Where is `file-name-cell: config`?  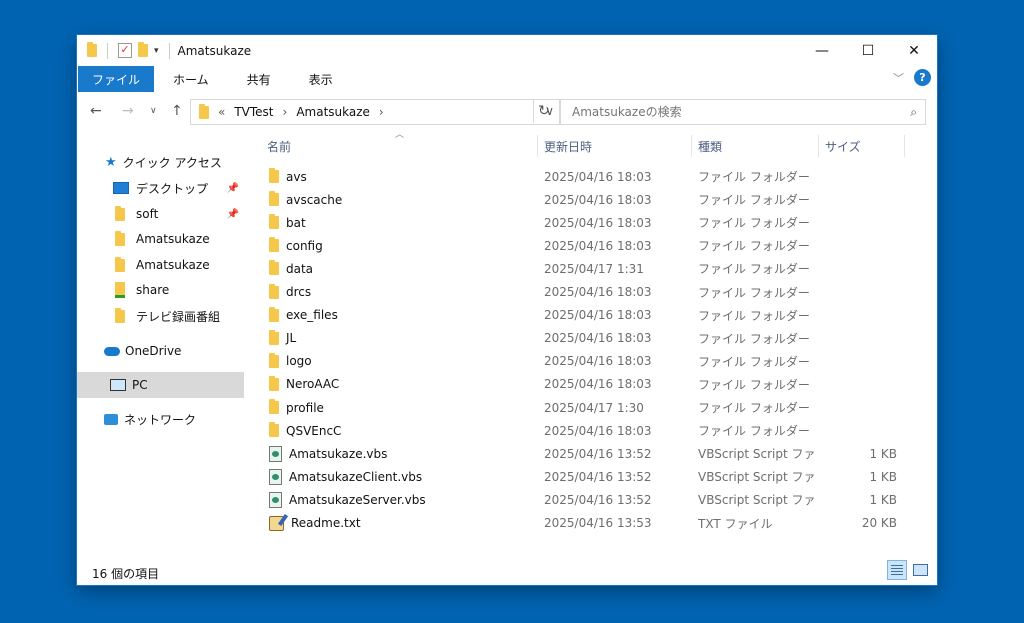
file-name-cell: config is located at coordinates (296, 245).